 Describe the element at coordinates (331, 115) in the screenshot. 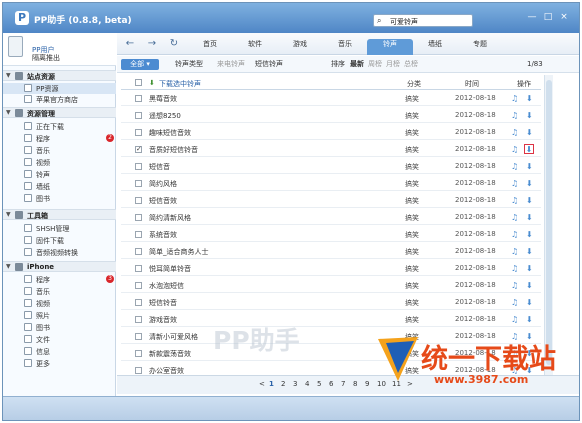

I see `table-row: 遥想8250 搞笑 2012-08-18 ♫ ⬇` at that location.